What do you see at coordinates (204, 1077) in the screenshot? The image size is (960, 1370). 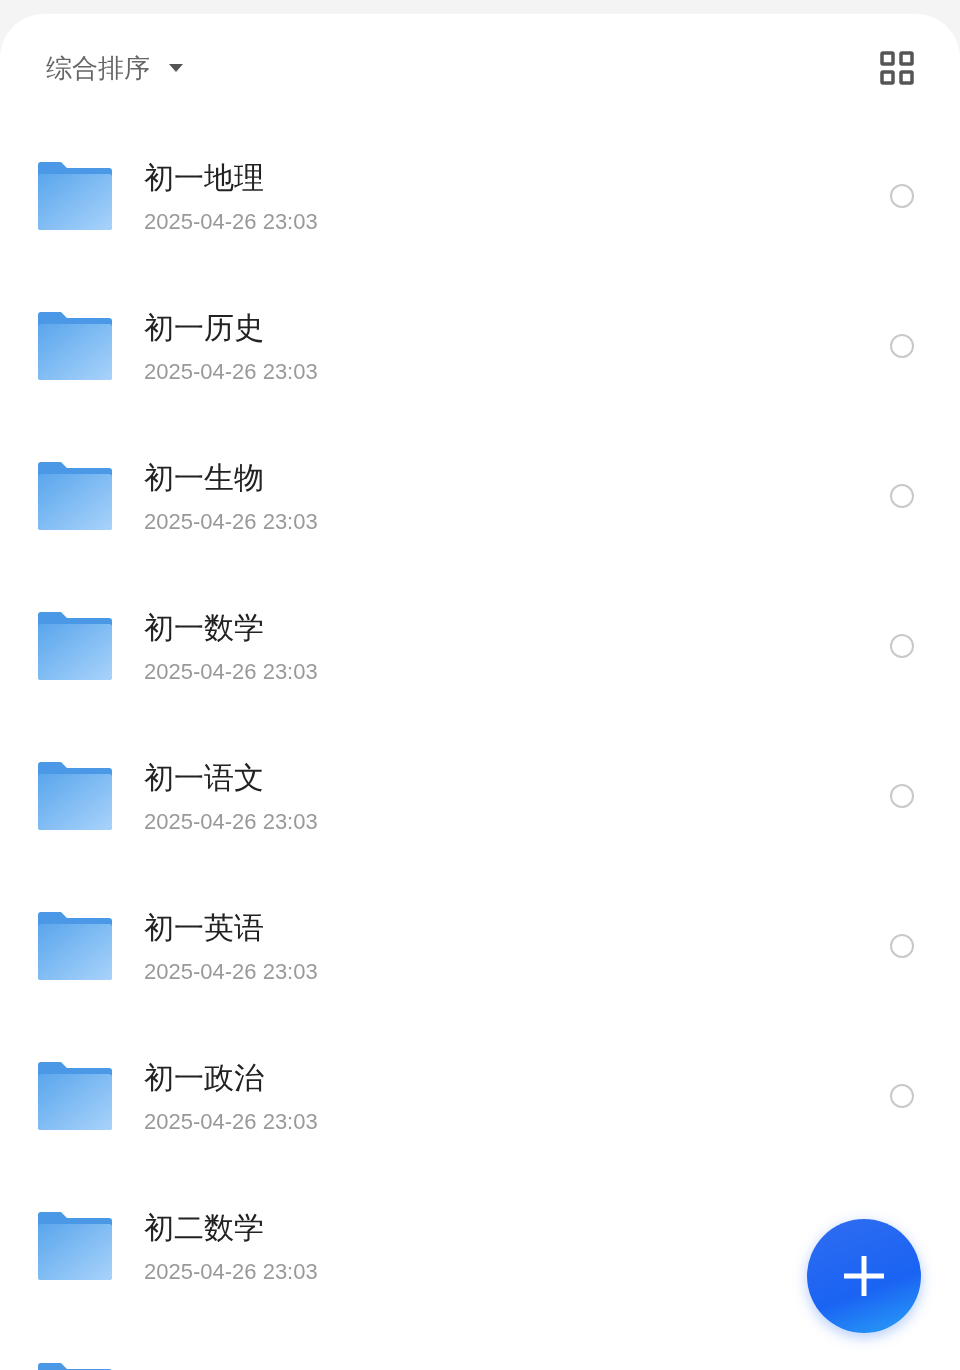 I see `folder-name: 初一政治` at bounding box center [204, 1077].